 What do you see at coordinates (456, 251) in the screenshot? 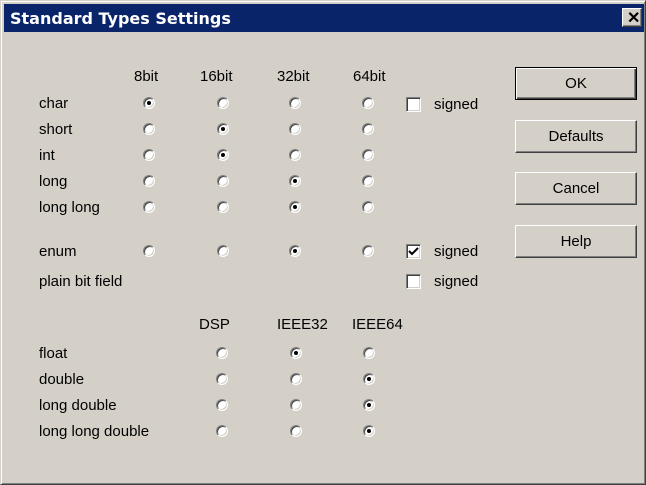
I see `enum-signed-label: signed` at bounding box center [456, 251].